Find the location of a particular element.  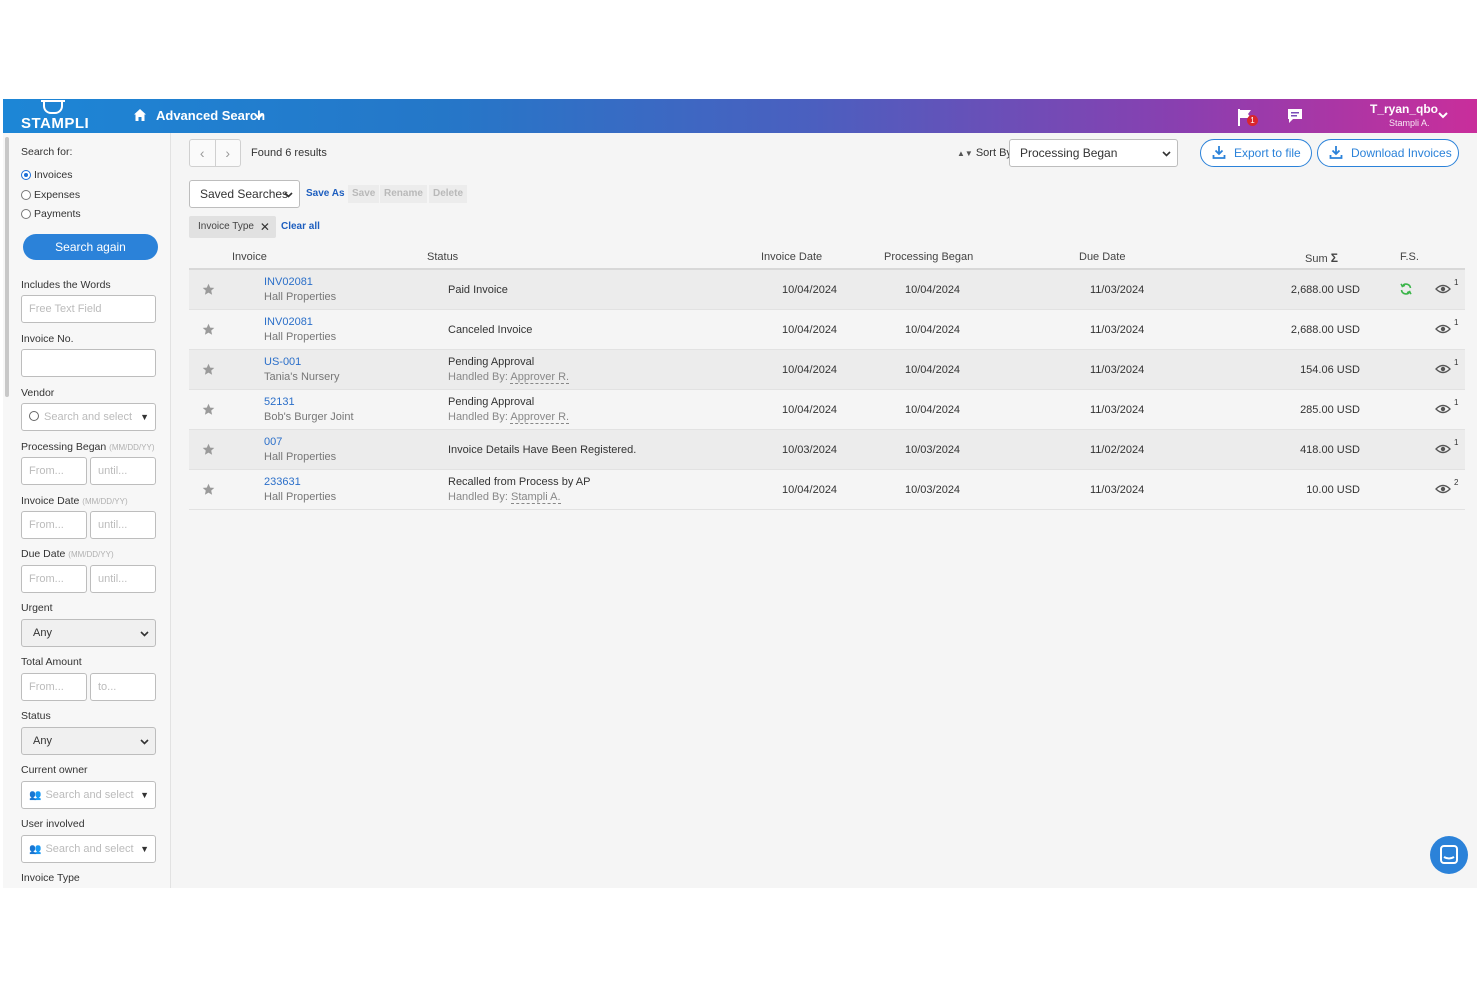

status-value: Any is located at coordinates (42, 741).